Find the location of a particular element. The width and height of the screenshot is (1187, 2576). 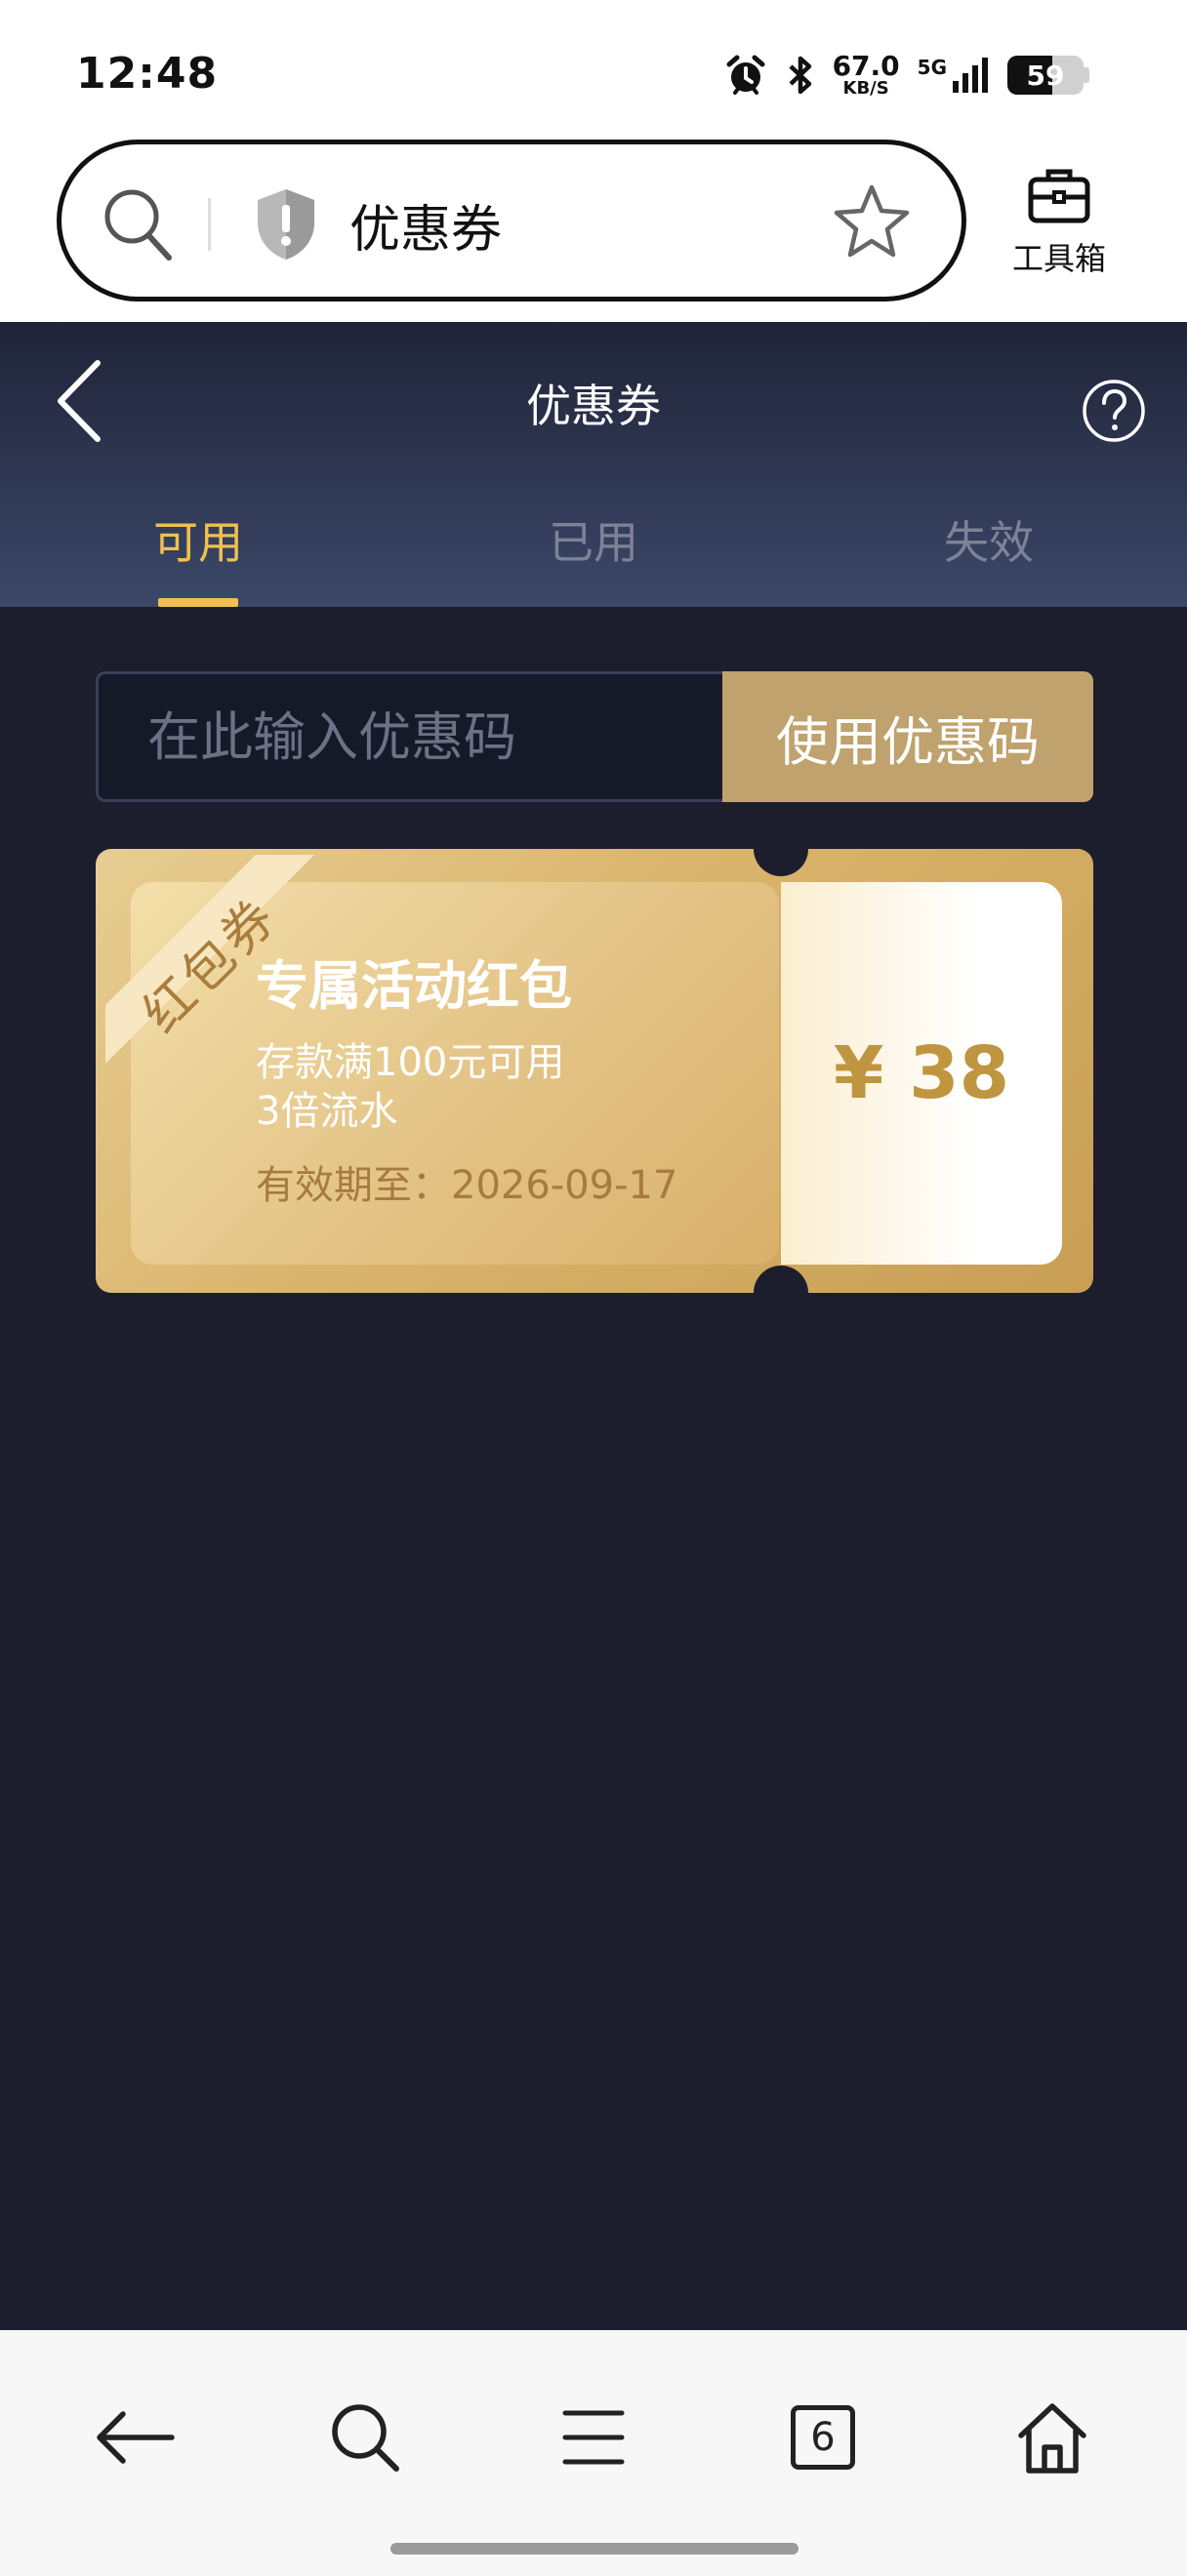

nav-home-button is located at coordinates (1052, 2437).